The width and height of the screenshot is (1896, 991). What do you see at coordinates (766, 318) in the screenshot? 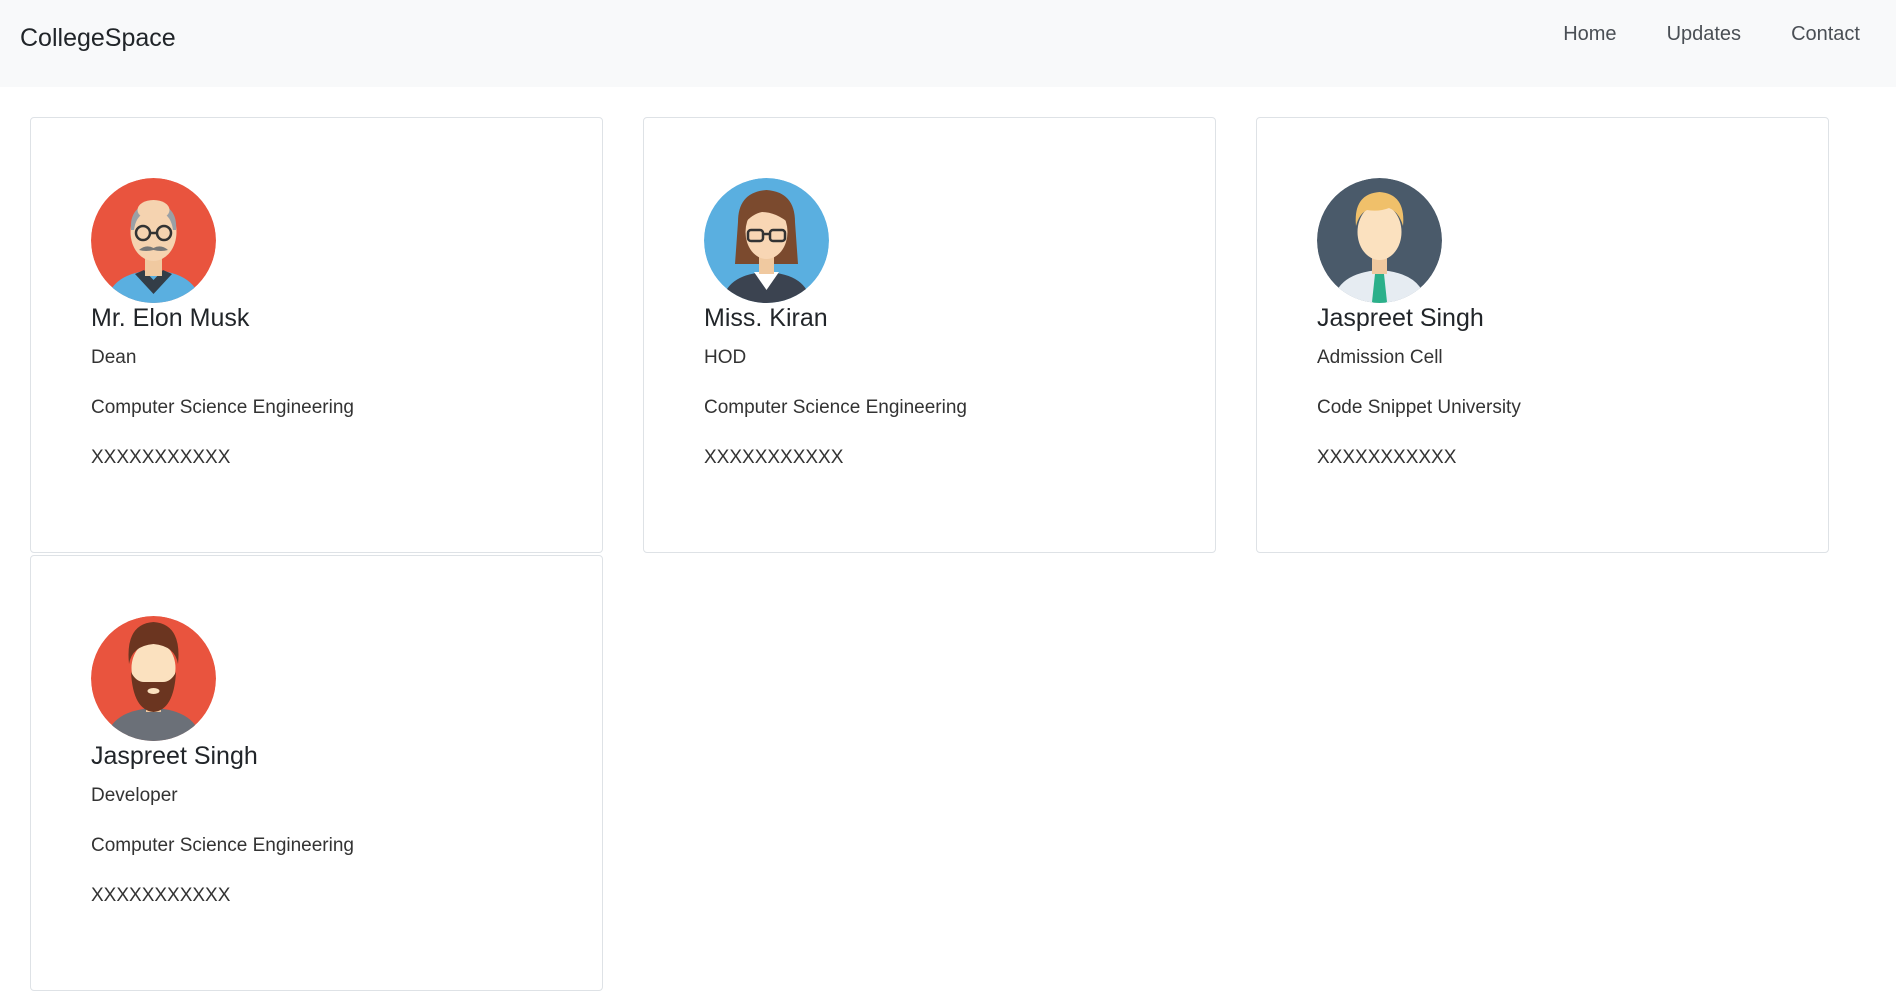
I see `profile-name: Miss. Kiran` at bounding box center [766, 318].